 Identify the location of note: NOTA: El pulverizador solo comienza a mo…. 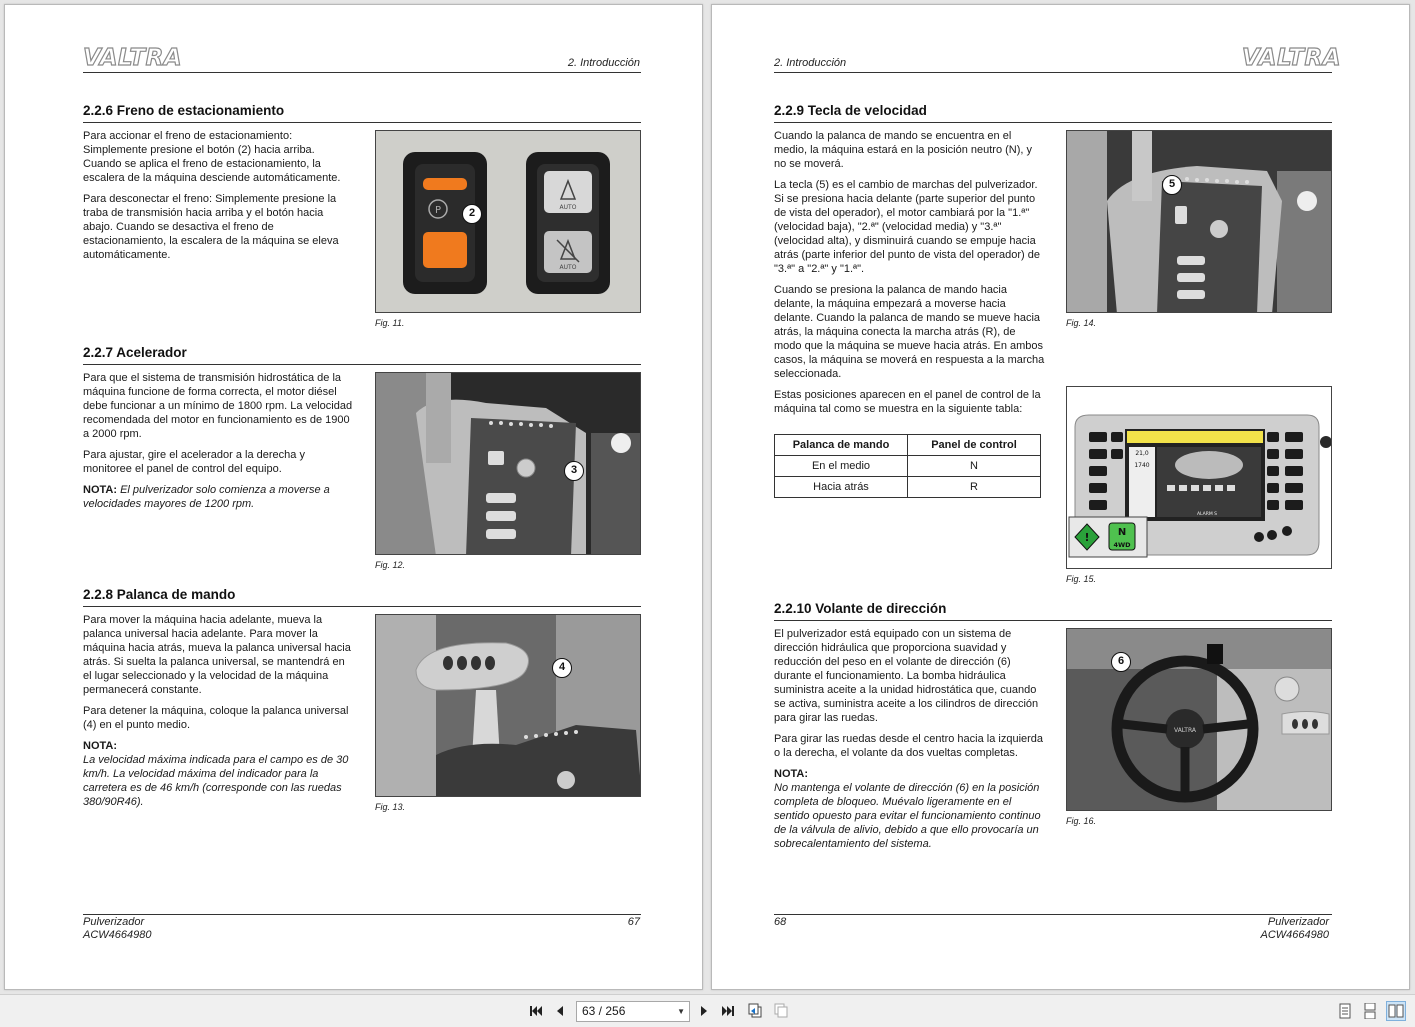
(219, 497).